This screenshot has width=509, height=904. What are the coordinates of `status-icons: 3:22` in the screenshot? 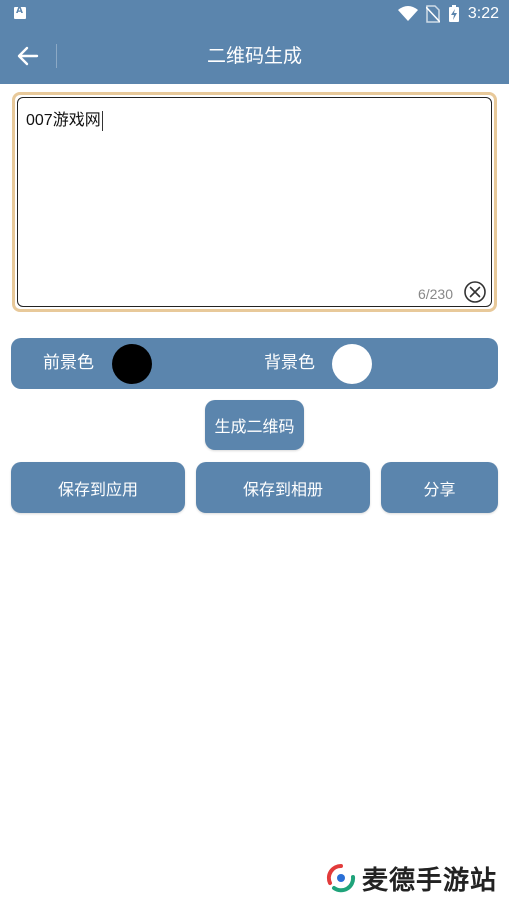 It's located at (448, 14).